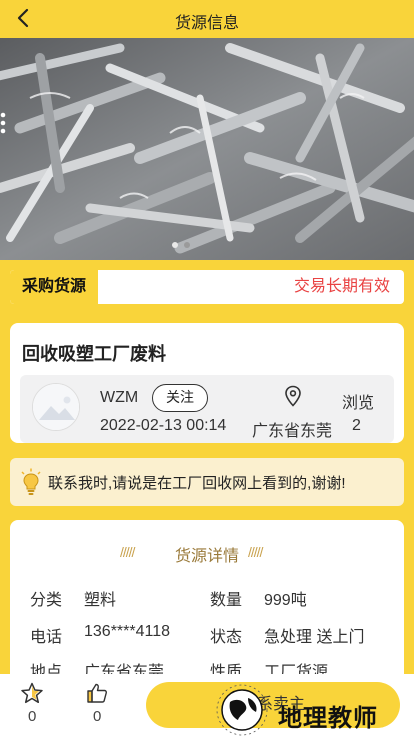 The width and height of the screenshot is (414, 736). What do you see at coordinates (206, 23) in the screenshot?
I see `page-title: 货源信息` at bounding box center [206, 23].